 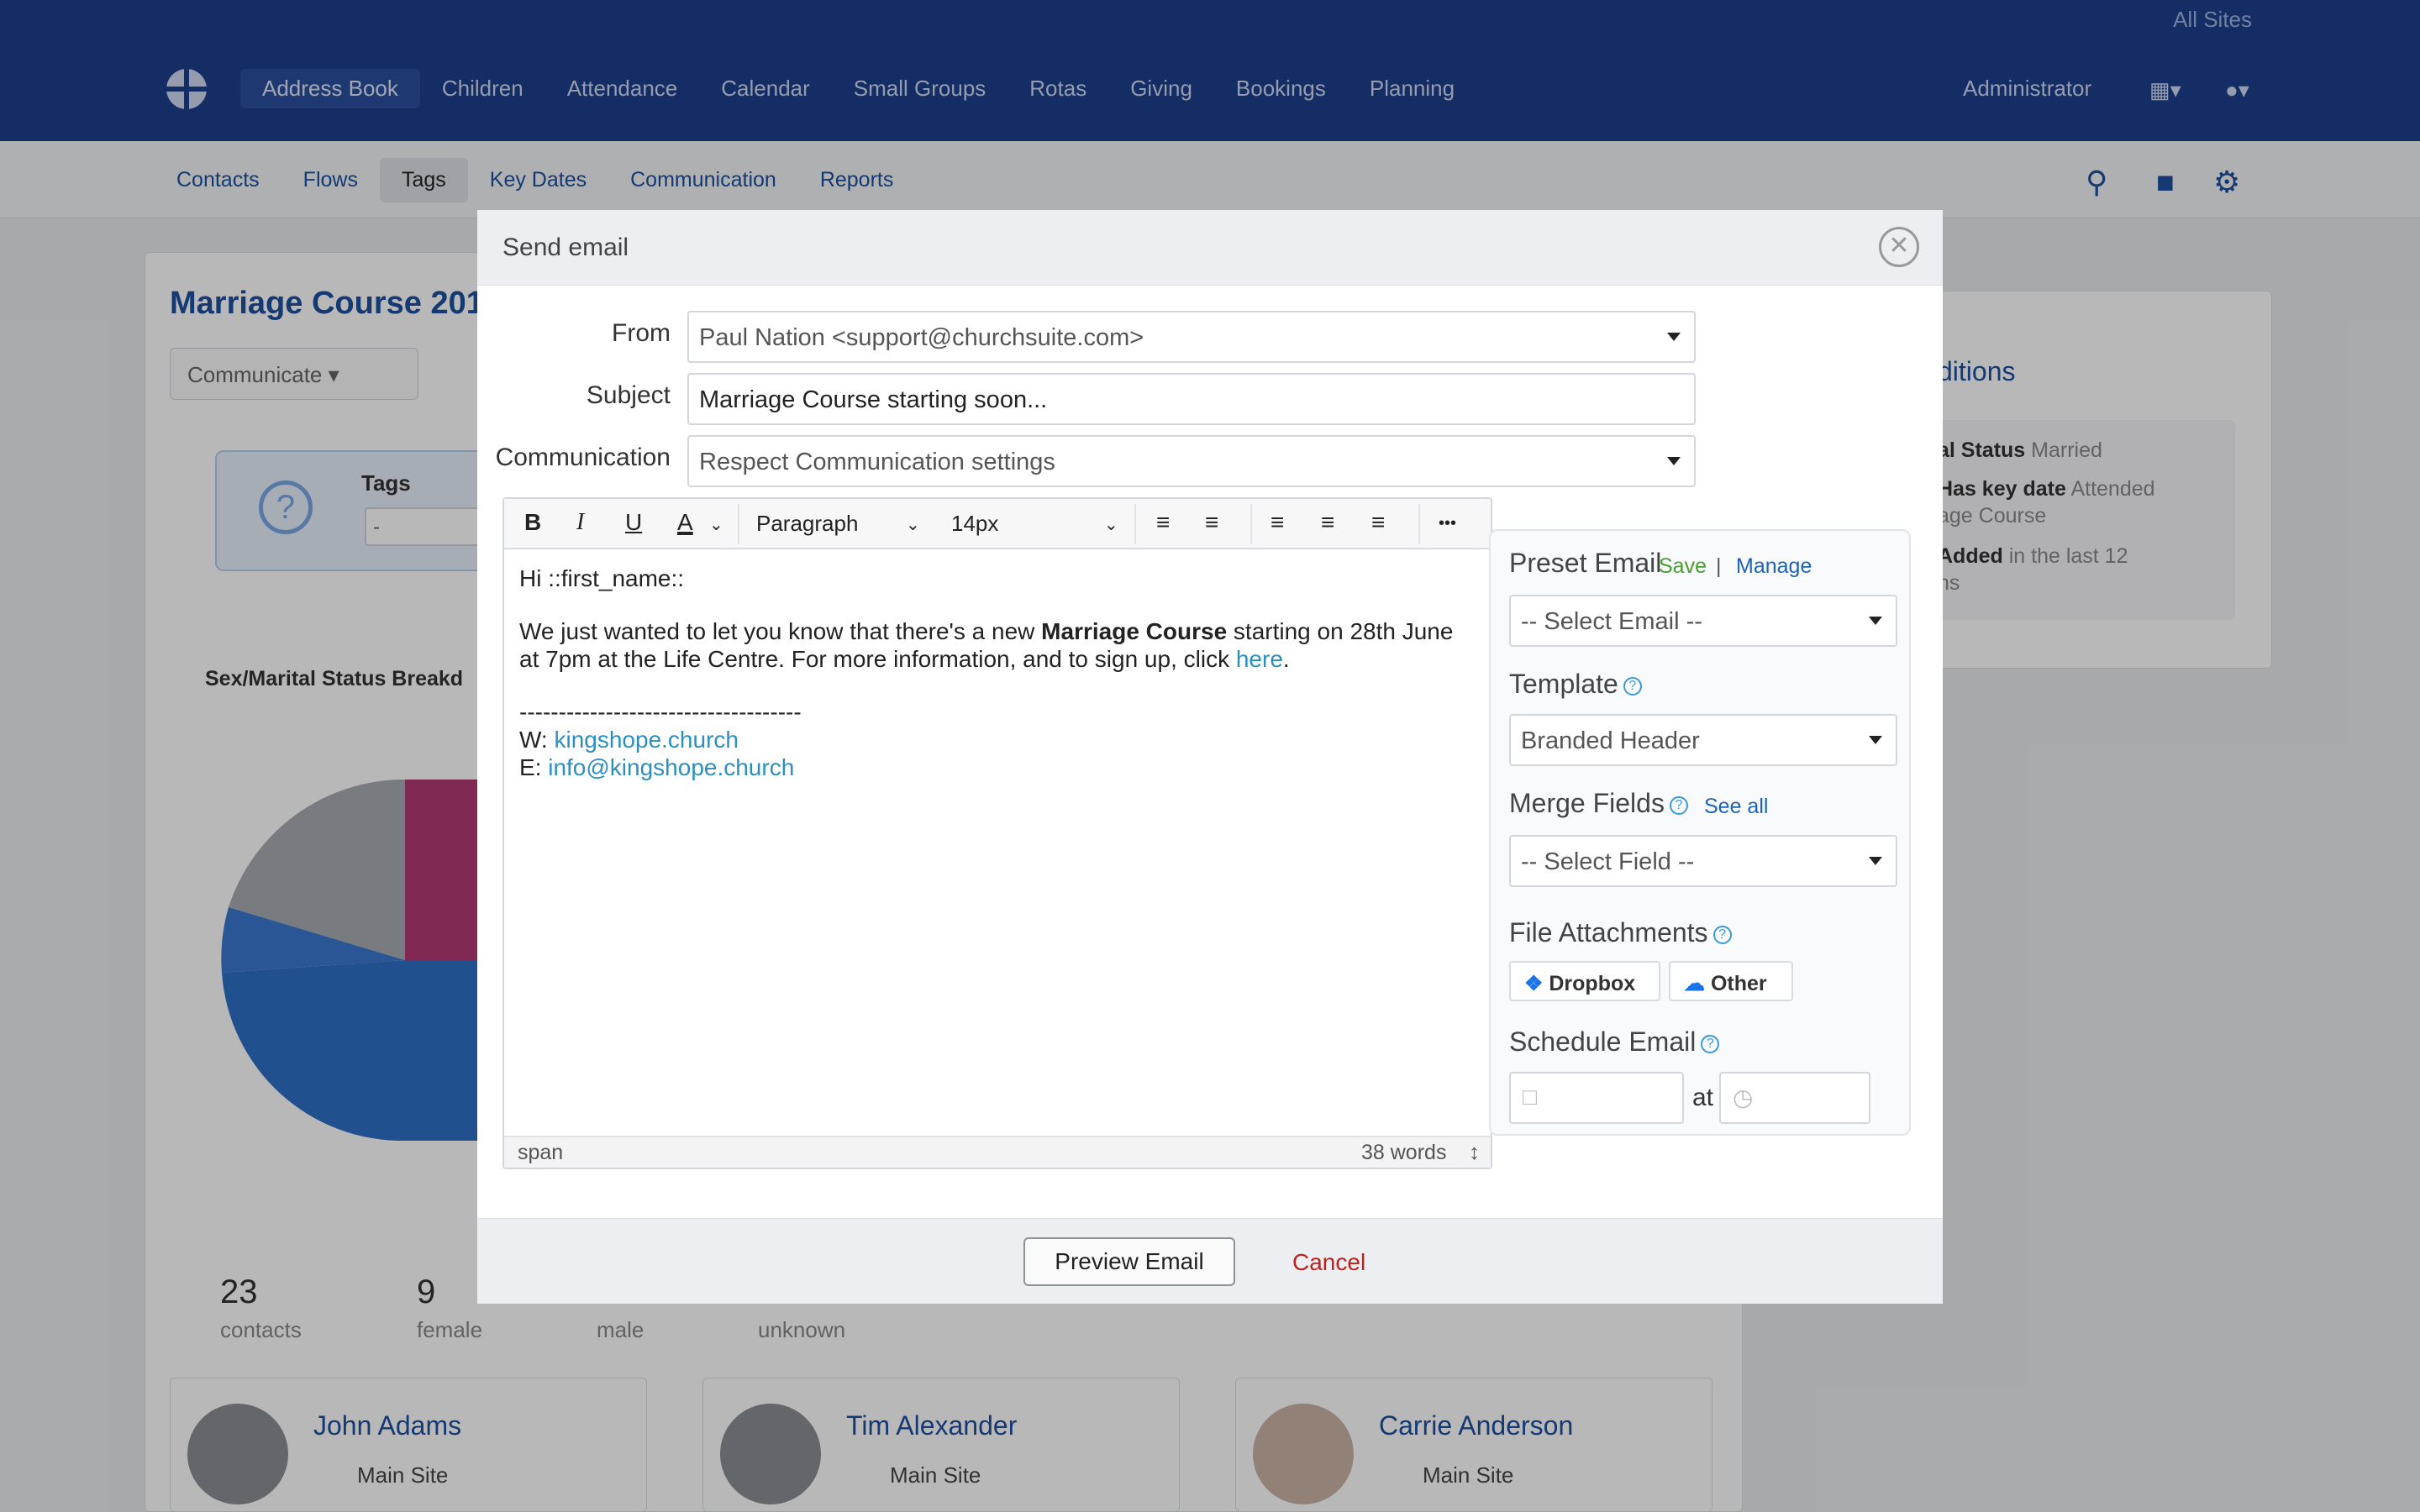 I want to click on from-value: Paul Nation <support@churchsuite.com>, so click(x=922, y=337).